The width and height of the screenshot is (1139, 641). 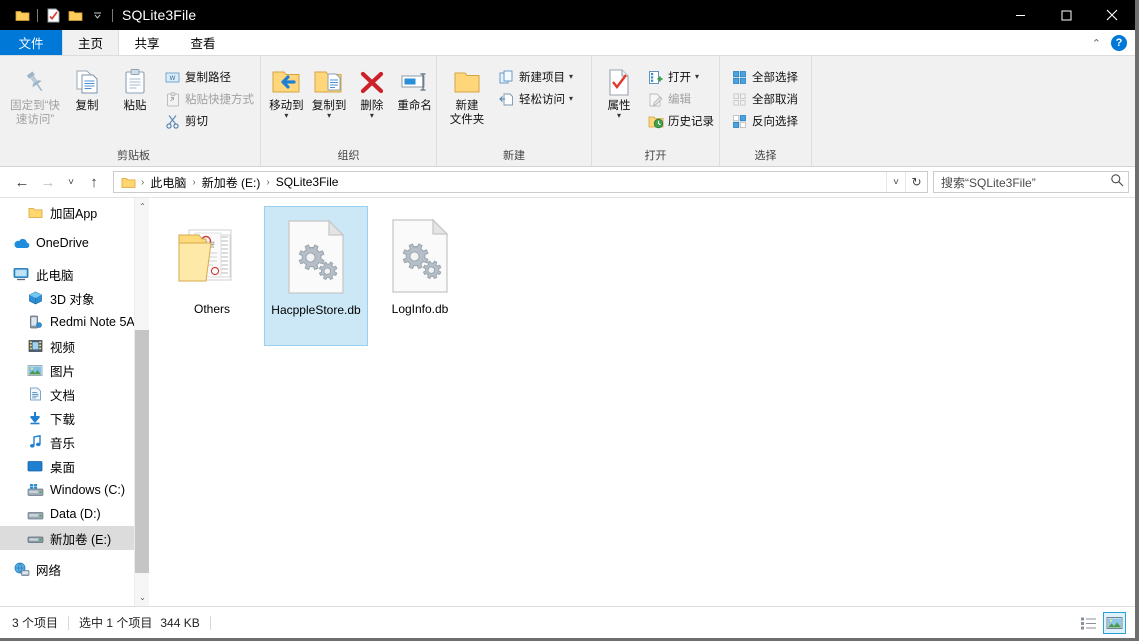 What do you see at coordinates (74, 466) in the screenshot?
I see `sidebar-item-desktop: 桌面` at bounding box center [74, 466].